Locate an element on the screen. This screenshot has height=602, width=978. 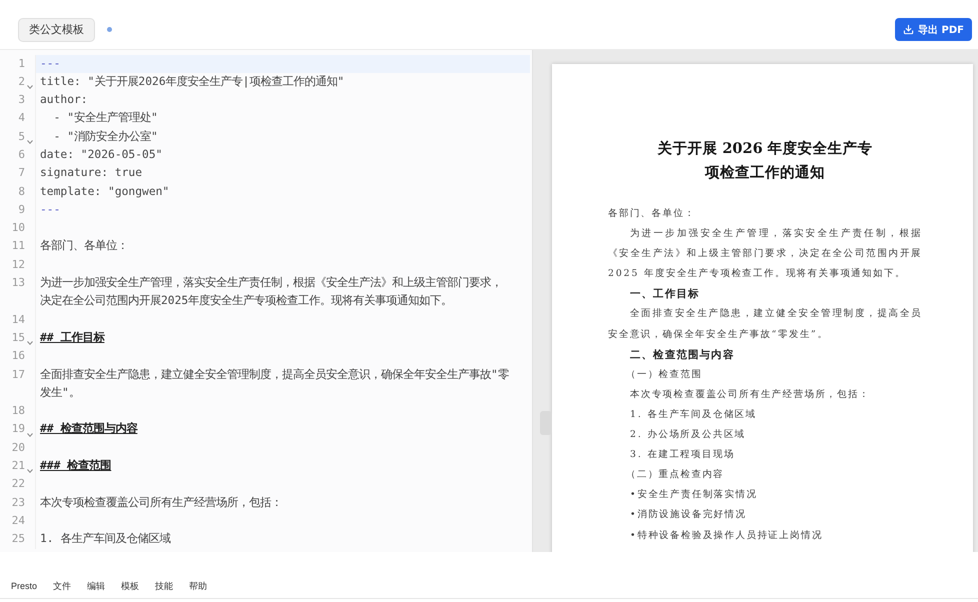
heading-line: ## 工作目标 is located at coordinates (72, 338).